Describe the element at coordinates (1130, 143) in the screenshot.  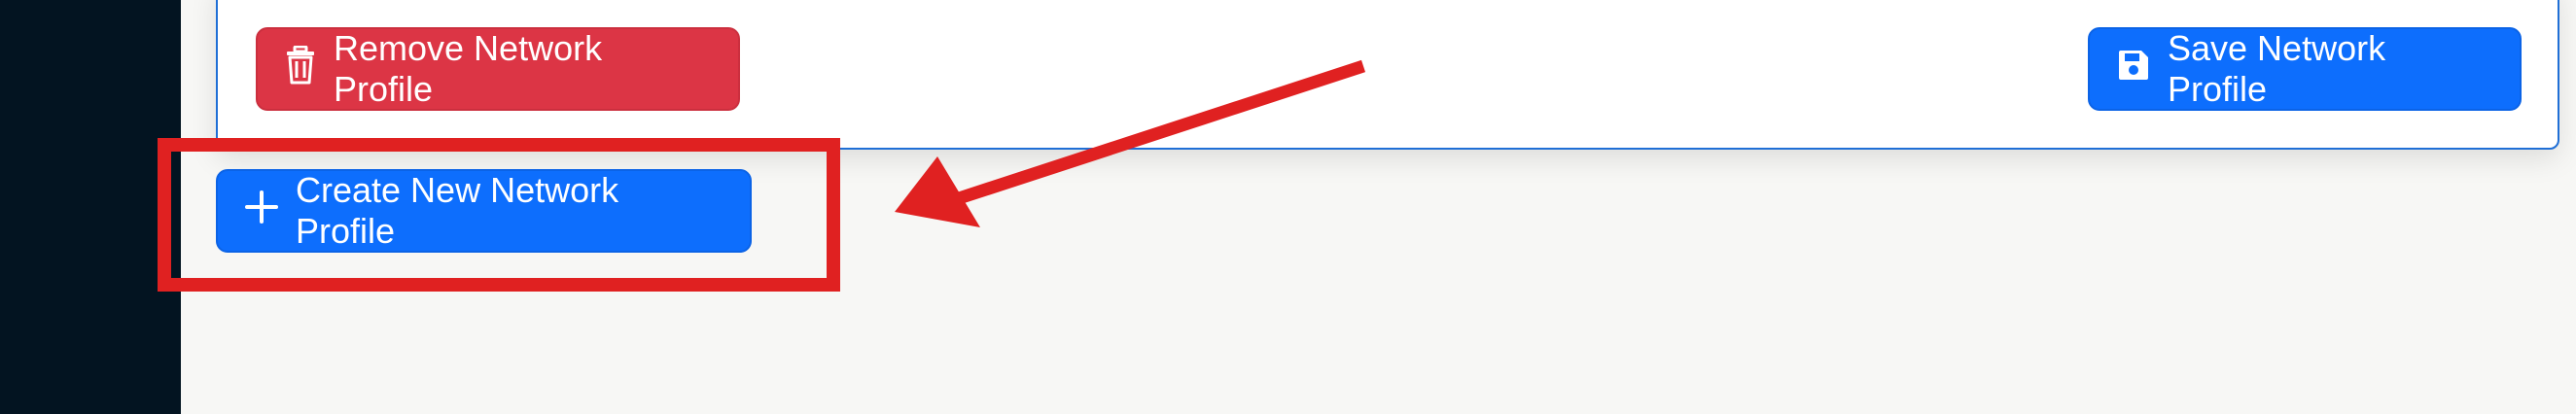
I see `annotation-arrow` at that location.